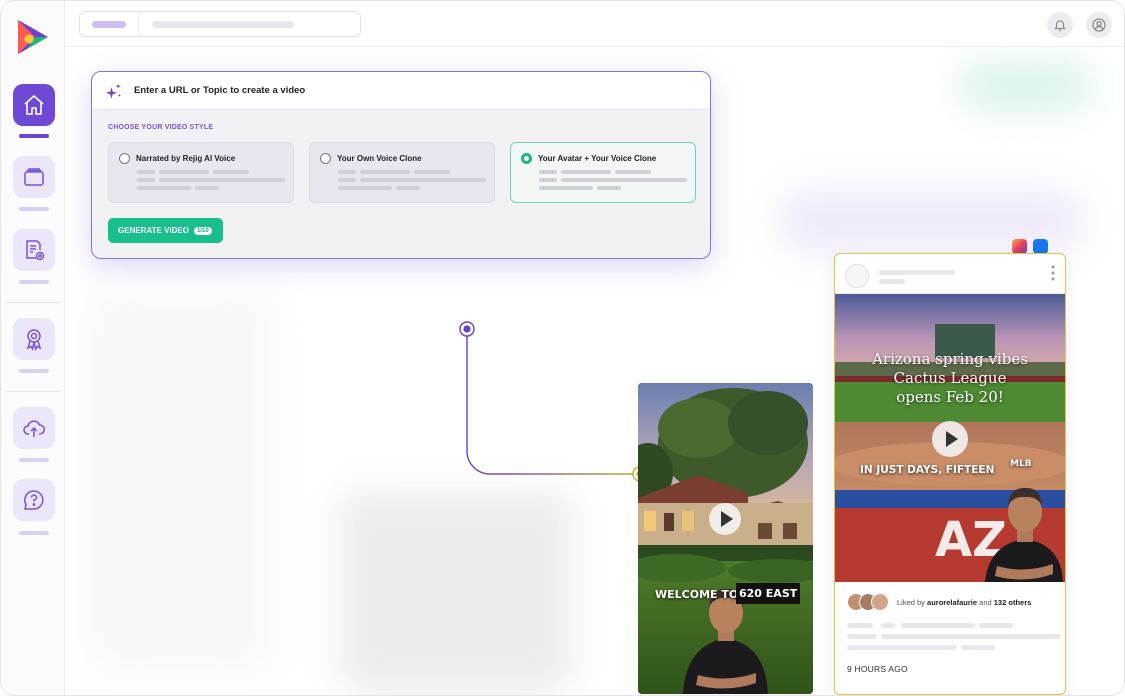 The width and height of the screenshot is (1125, 696). Describe the element at coordinates (1053, 273) in the screenshot. I see `more-options-icon` at that location.